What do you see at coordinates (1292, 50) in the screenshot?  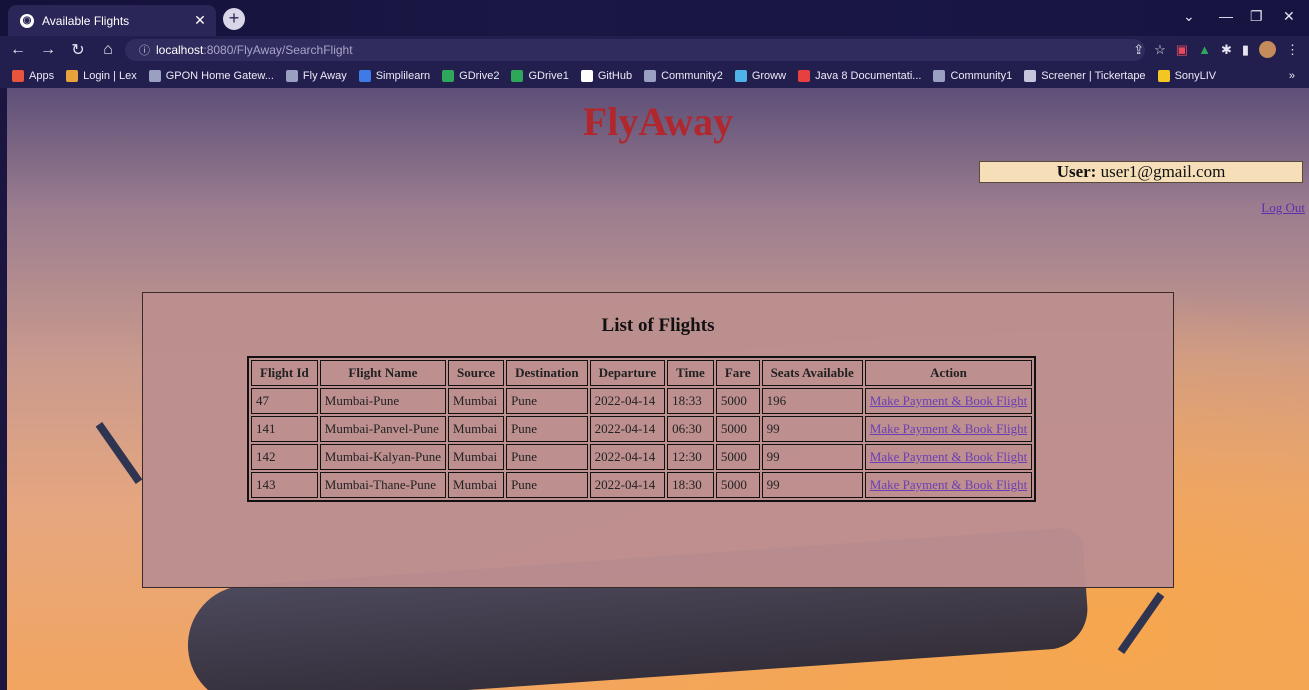 I see `menu-kebab-icon: ⋮` at bounding box center [1292, 50].